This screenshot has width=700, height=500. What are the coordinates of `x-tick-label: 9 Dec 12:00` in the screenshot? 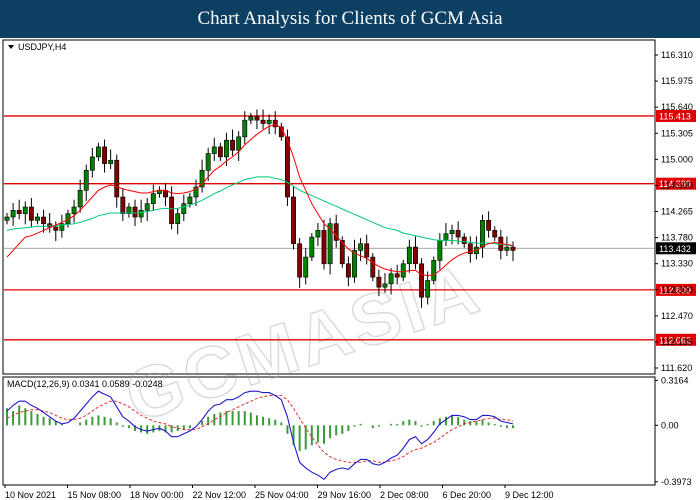 It's located at (529, 495).